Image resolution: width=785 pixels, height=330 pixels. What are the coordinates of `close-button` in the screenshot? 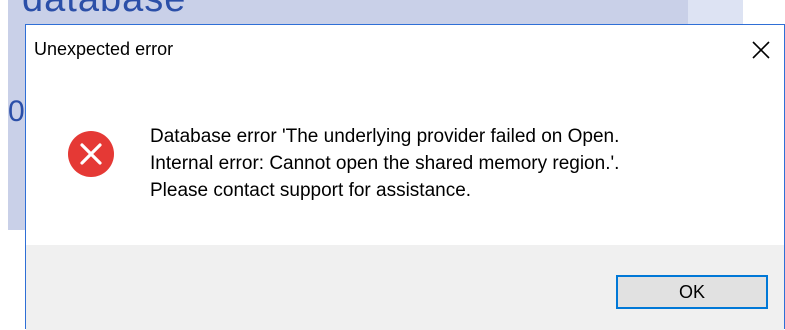 It's located at (761, 50).